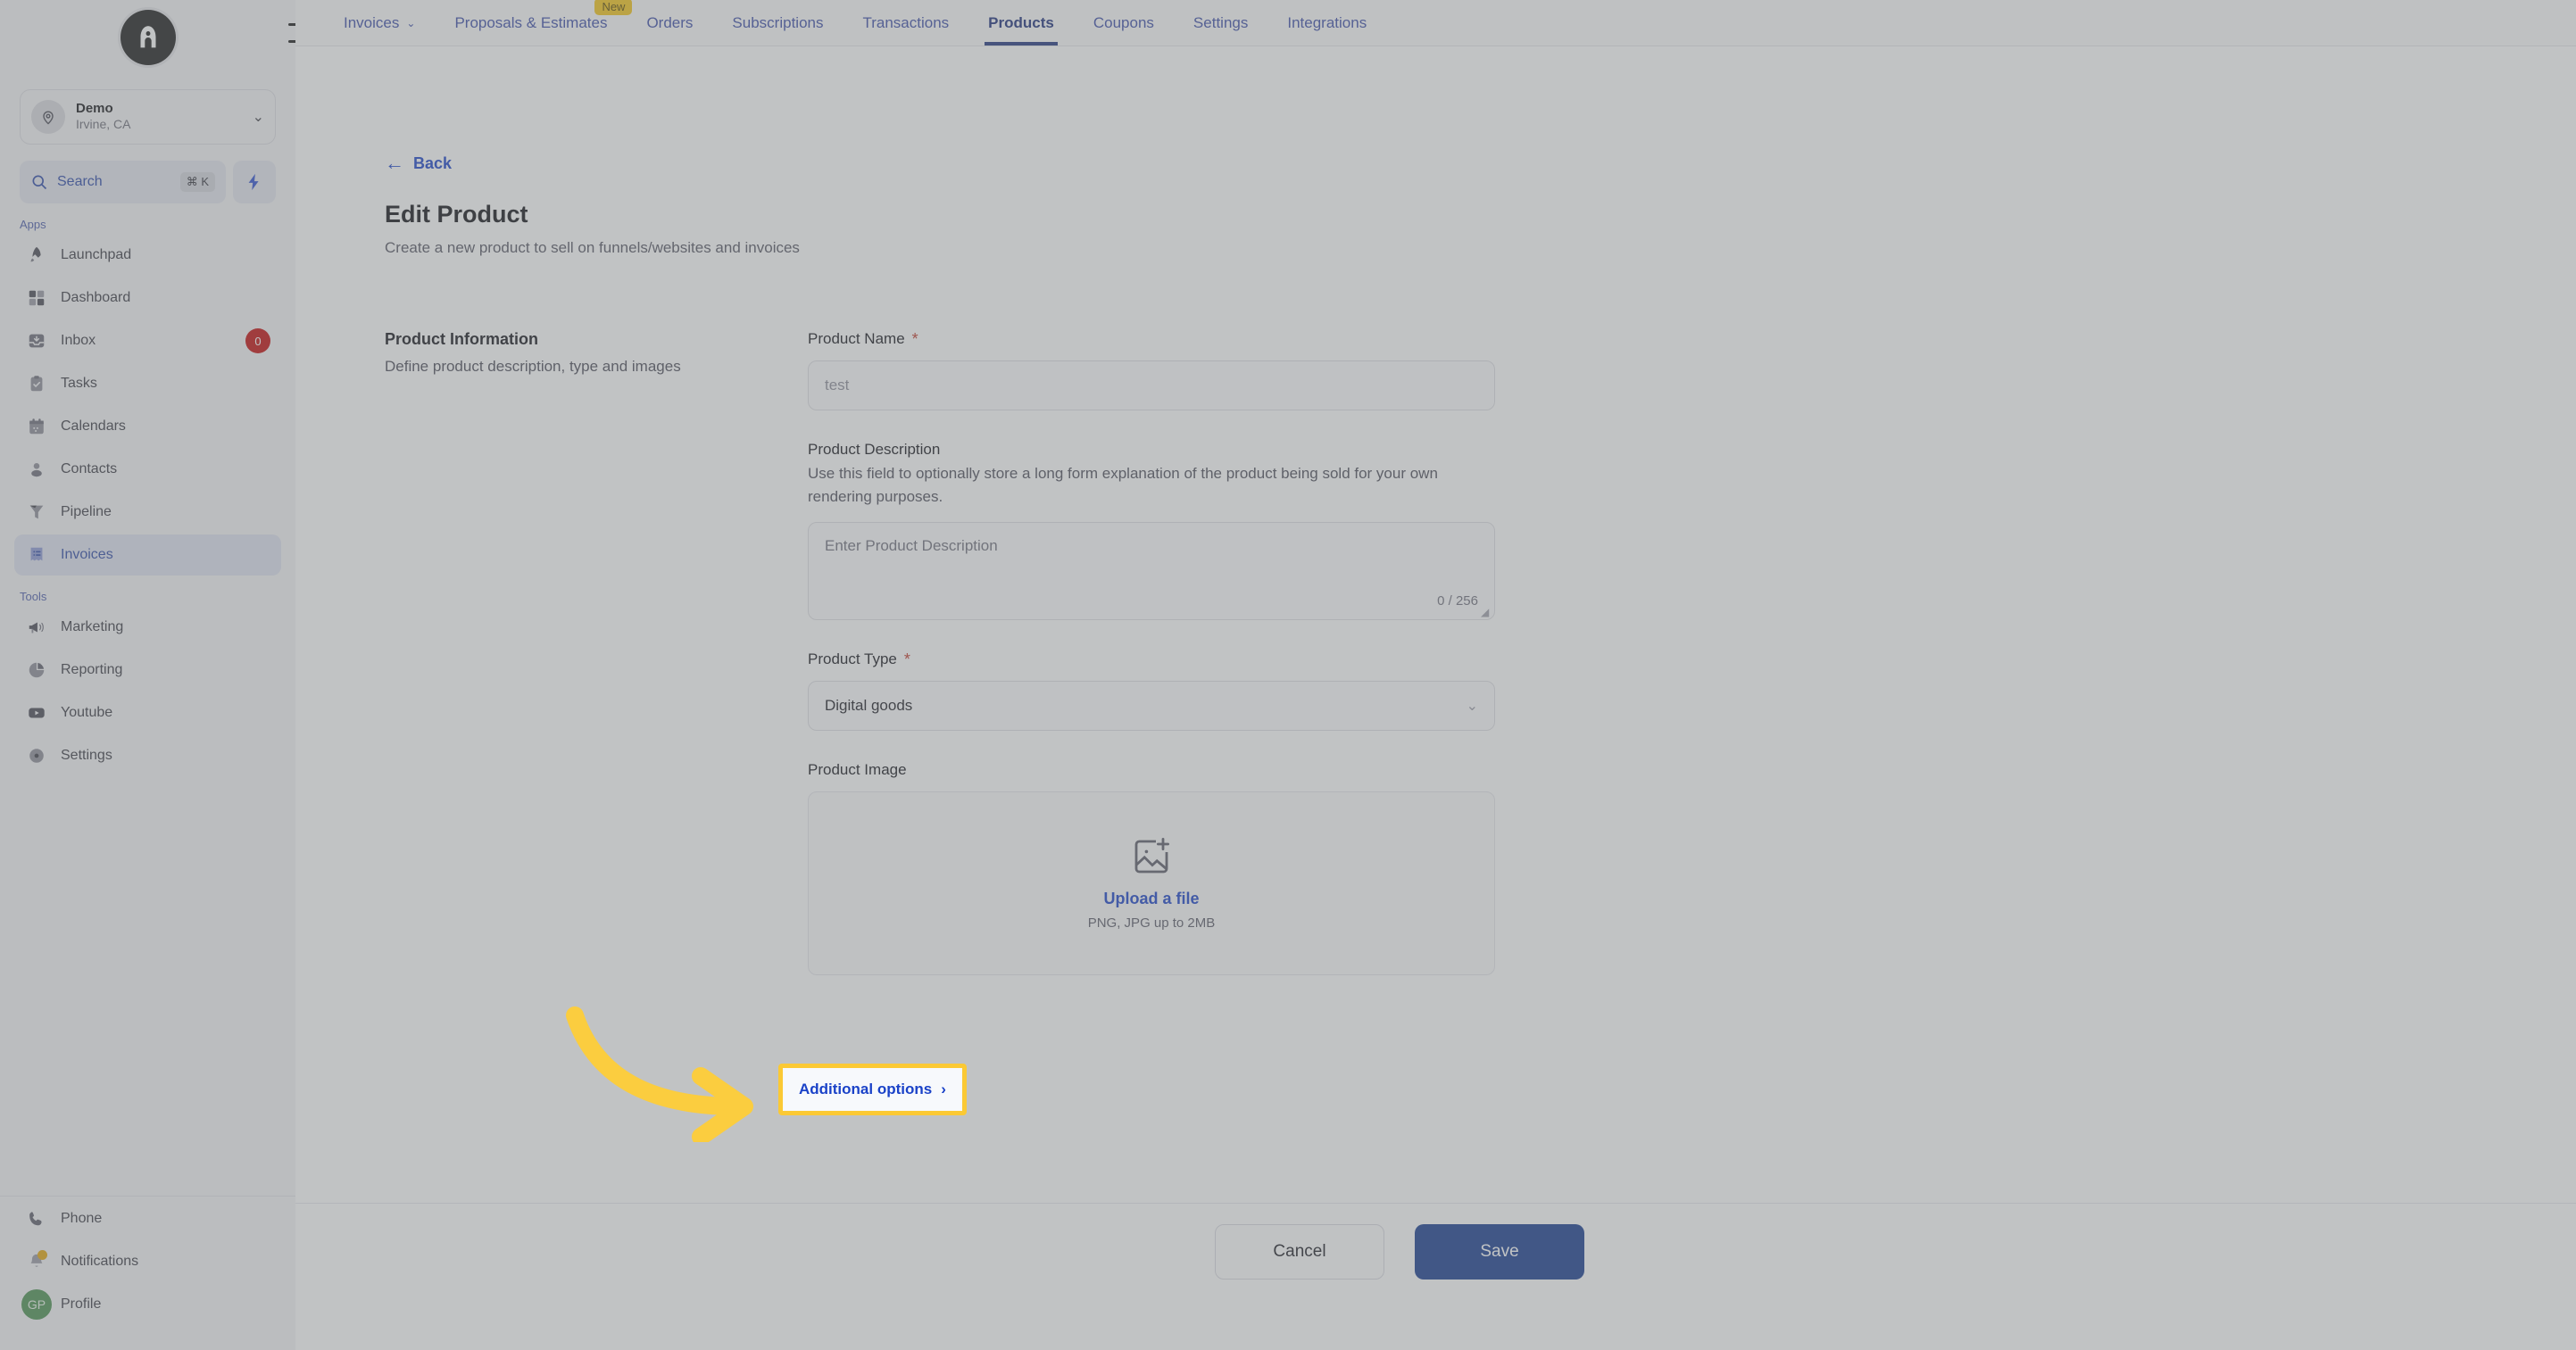 The height and width of the screenshot is (1350, 2576). Describe the element at coordinates (147, 1218) in the screenshot. I see `sidebar-item-phone: Phone` at that location.